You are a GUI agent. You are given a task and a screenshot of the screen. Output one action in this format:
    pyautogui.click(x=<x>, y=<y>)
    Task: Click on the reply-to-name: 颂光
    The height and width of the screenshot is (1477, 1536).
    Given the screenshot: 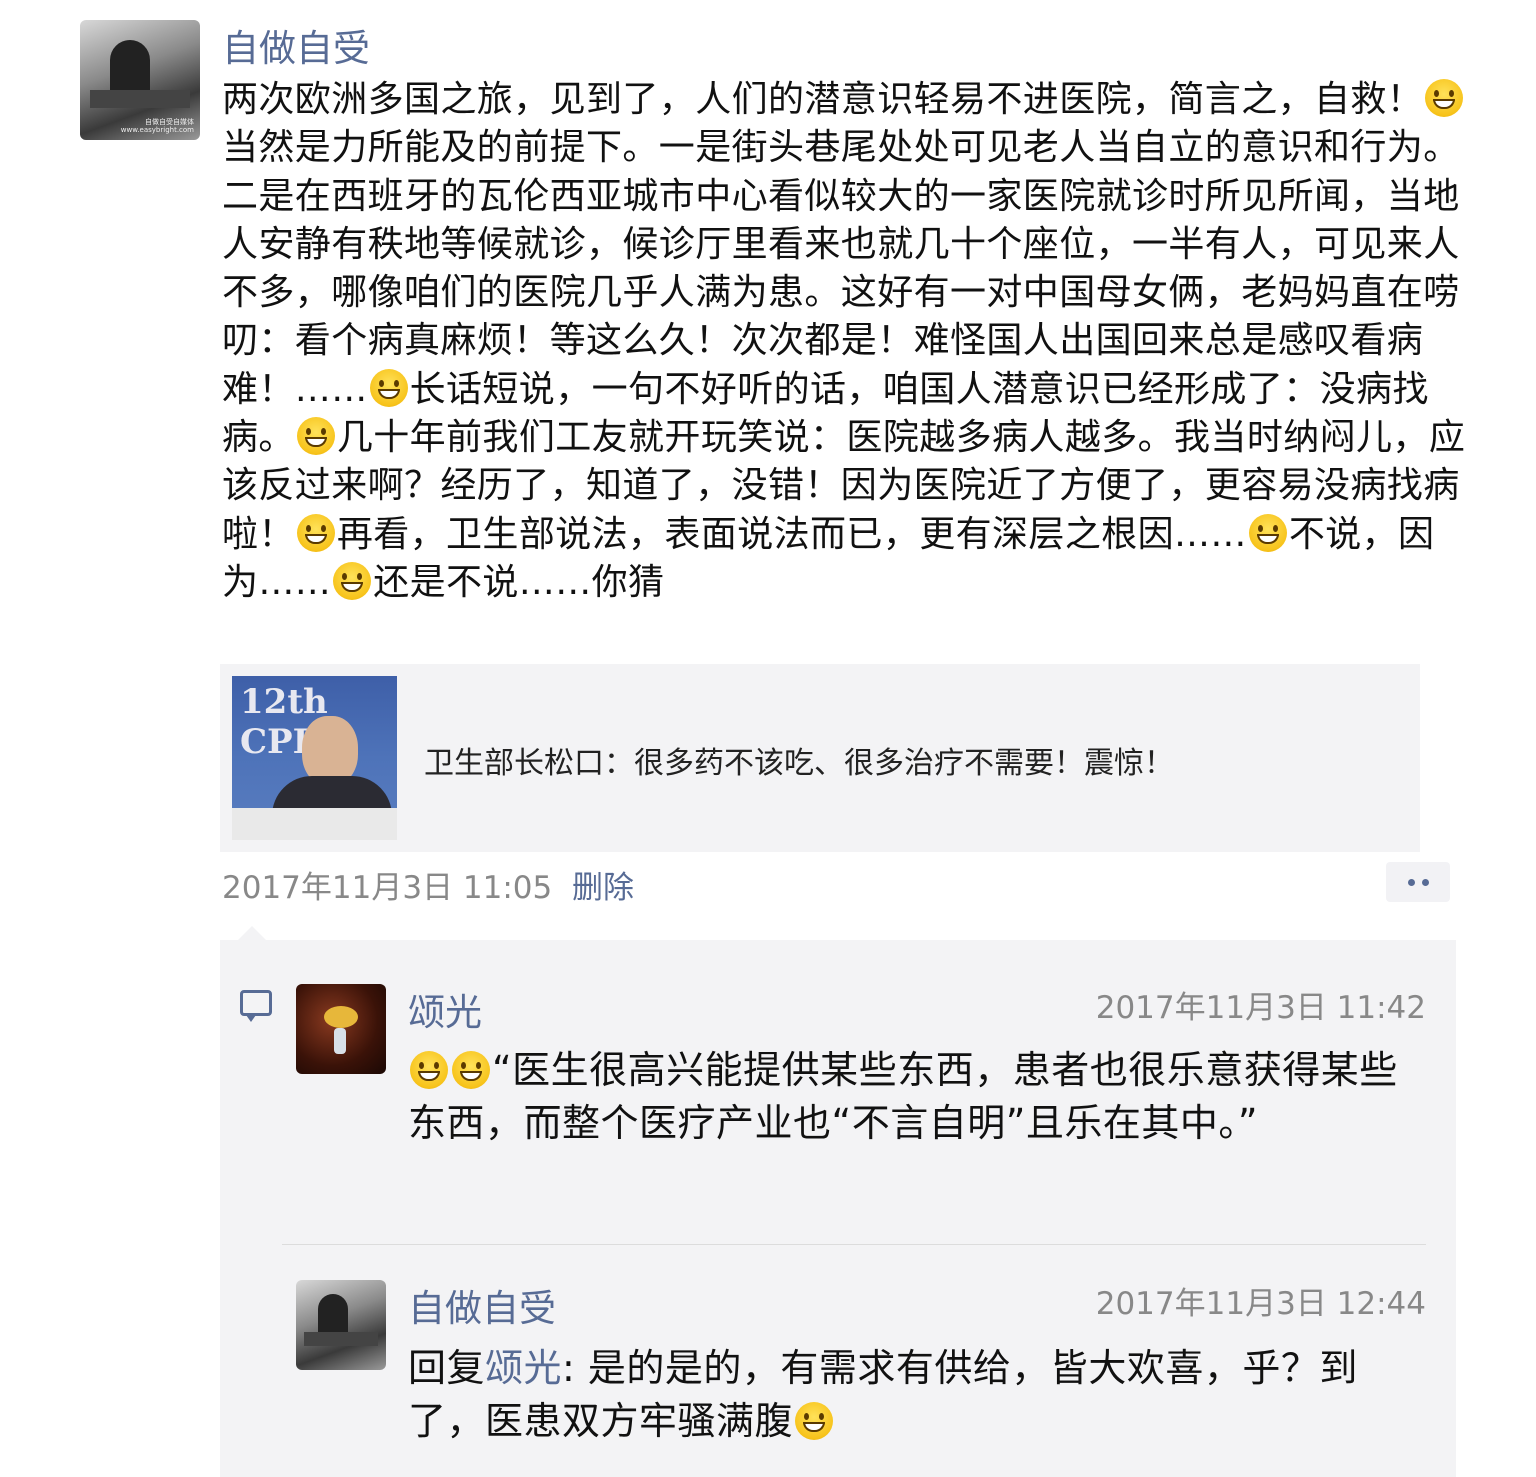 What is the action you would take?
    pyautogui.click(x=523, y=1368)
    